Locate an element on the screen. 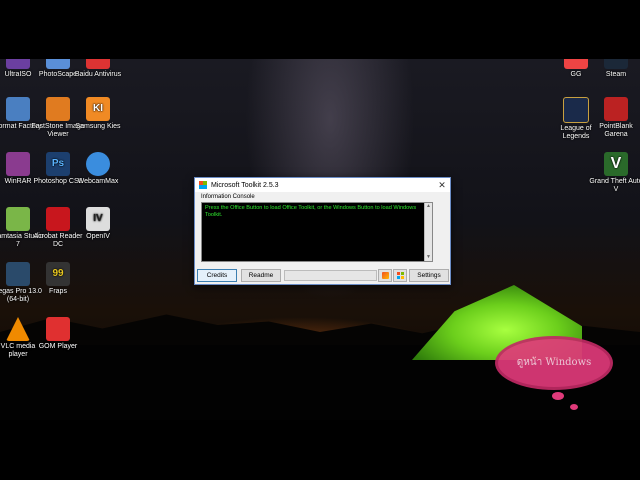 This screenshot has width=640, height=480. overlay-text: ดูหน้า Windows is located at coordinates (554, 362).